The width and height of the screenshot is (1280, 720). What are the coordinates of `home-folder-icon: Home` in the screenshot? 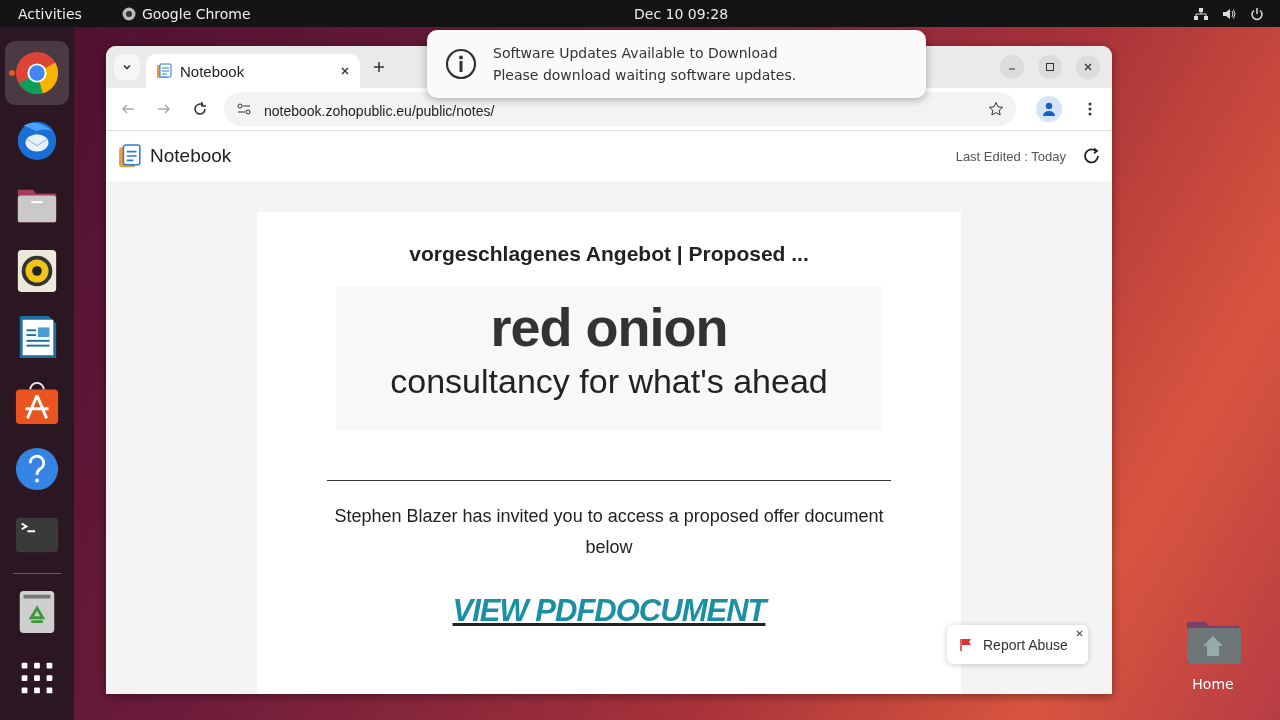 It's located at (1213, 655).